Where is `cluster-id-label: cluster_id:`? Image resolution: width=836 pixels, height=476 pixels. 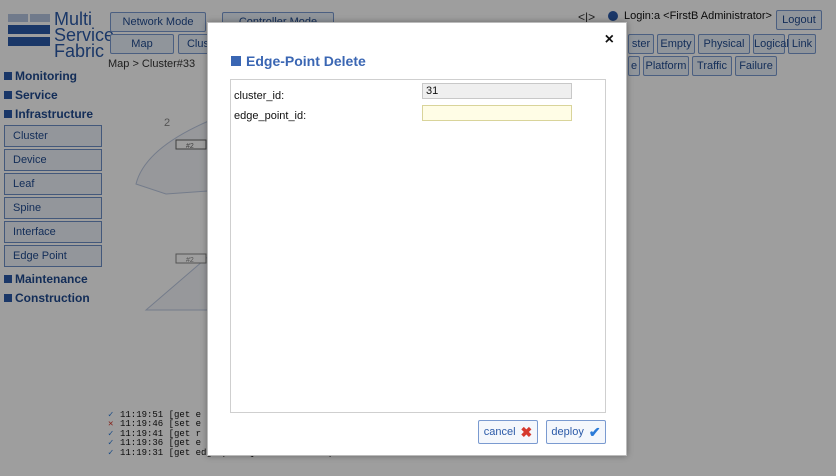
cluster-id-label: cluster_id: is located at coordinates (259, 96).